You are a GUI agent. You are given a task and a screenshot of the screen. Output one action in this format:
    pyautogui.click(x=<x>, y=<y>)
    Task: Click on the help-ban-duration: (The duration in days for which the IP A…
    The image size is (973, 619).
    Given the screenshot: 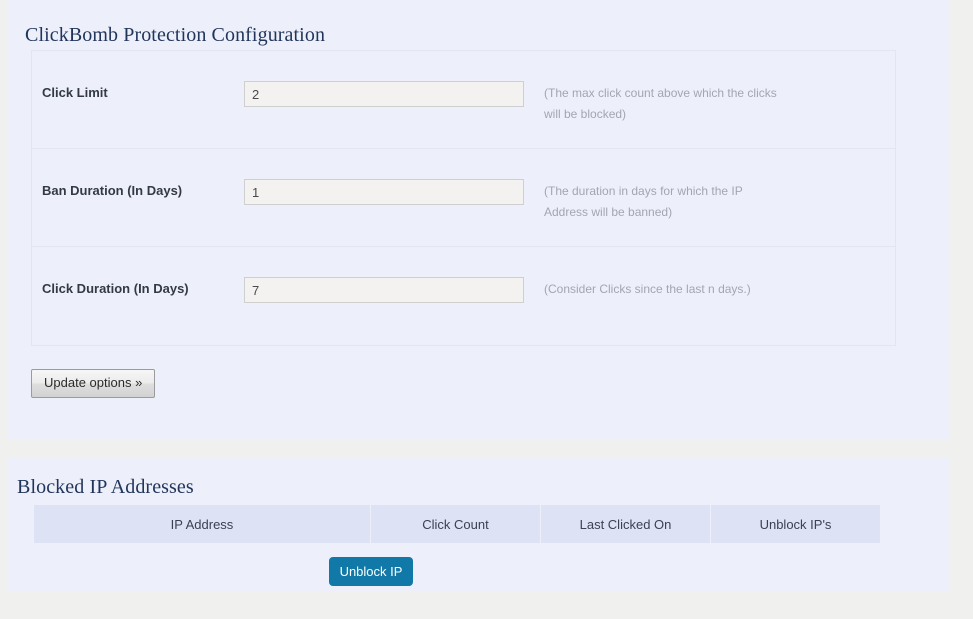 What is the action you would take?
    pyautogui.click(x=643, y=201)
    